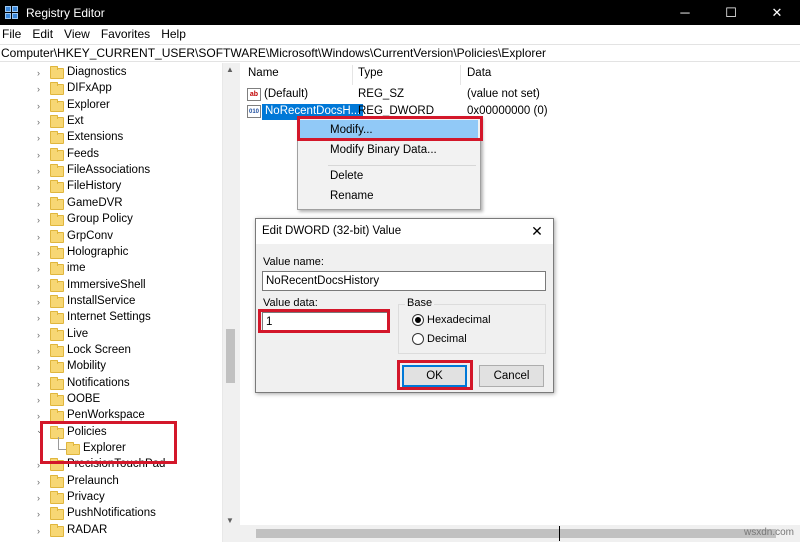 This screenshot has height=542, width=800. I want to click on tree-item: › Extensions, so click(111, 138).